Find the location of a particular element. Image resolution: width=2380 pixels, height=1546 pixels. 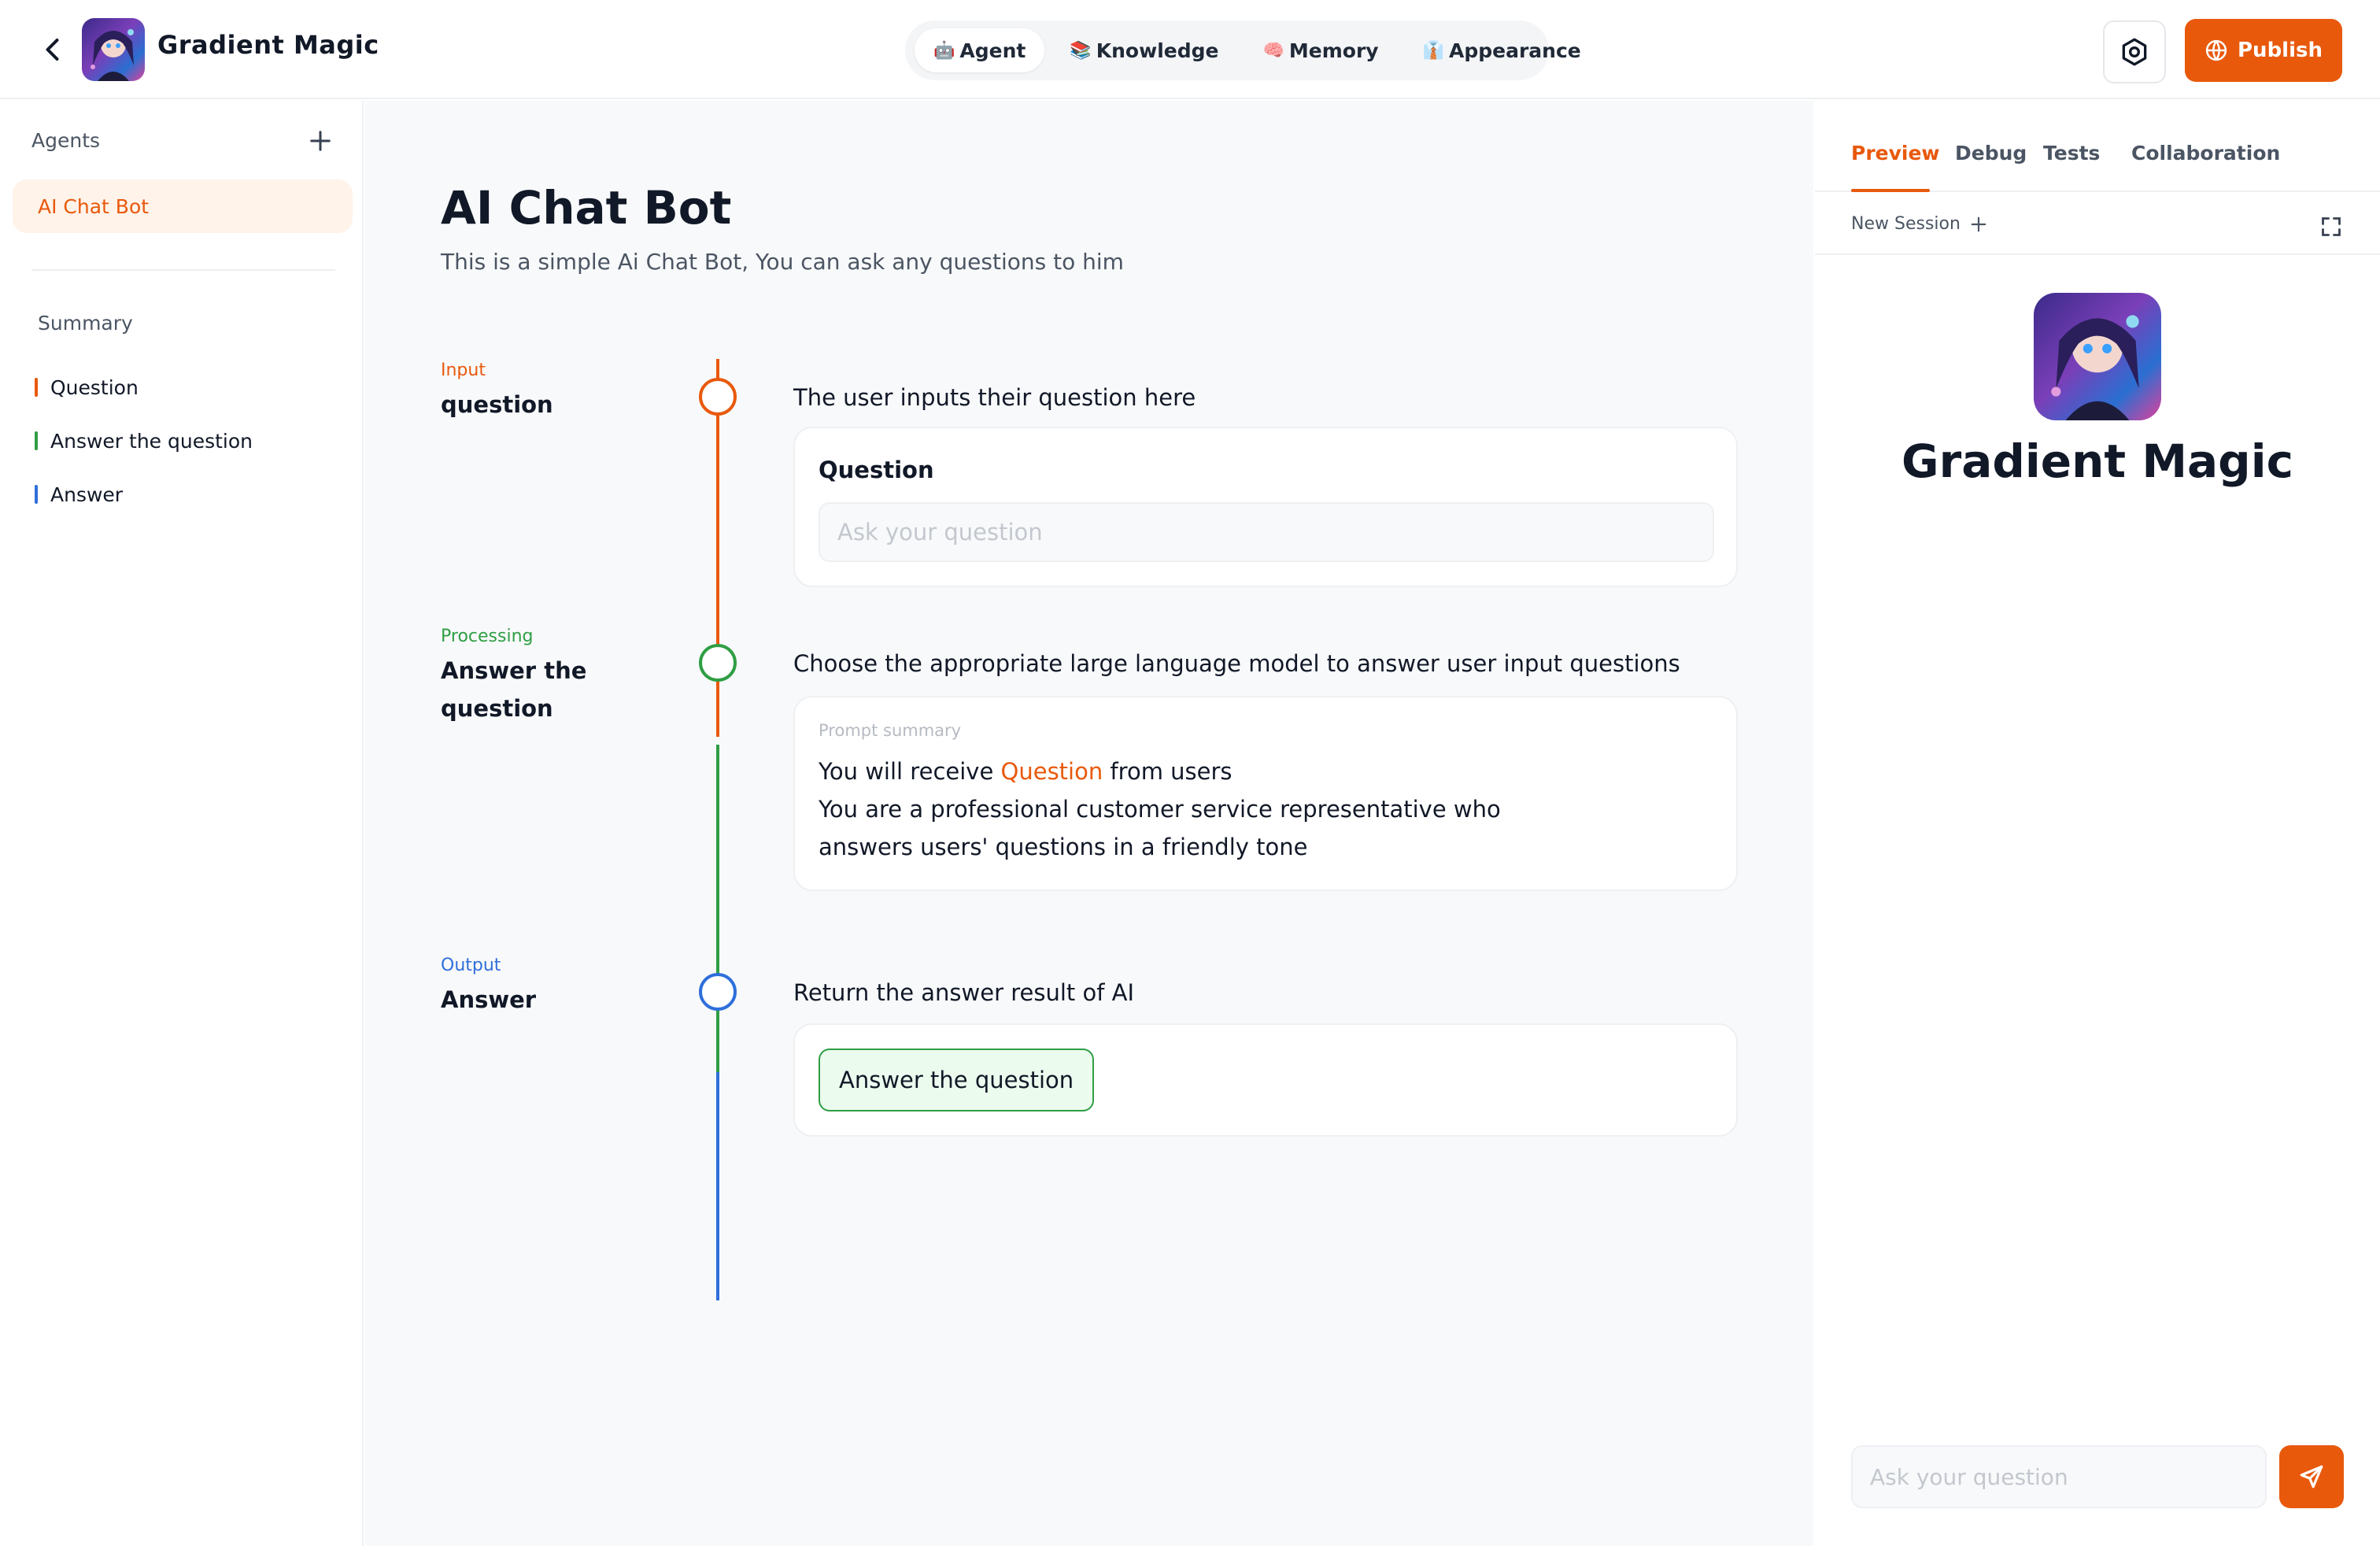

summary-item-label: Answer is located at coordinates (87, 495).